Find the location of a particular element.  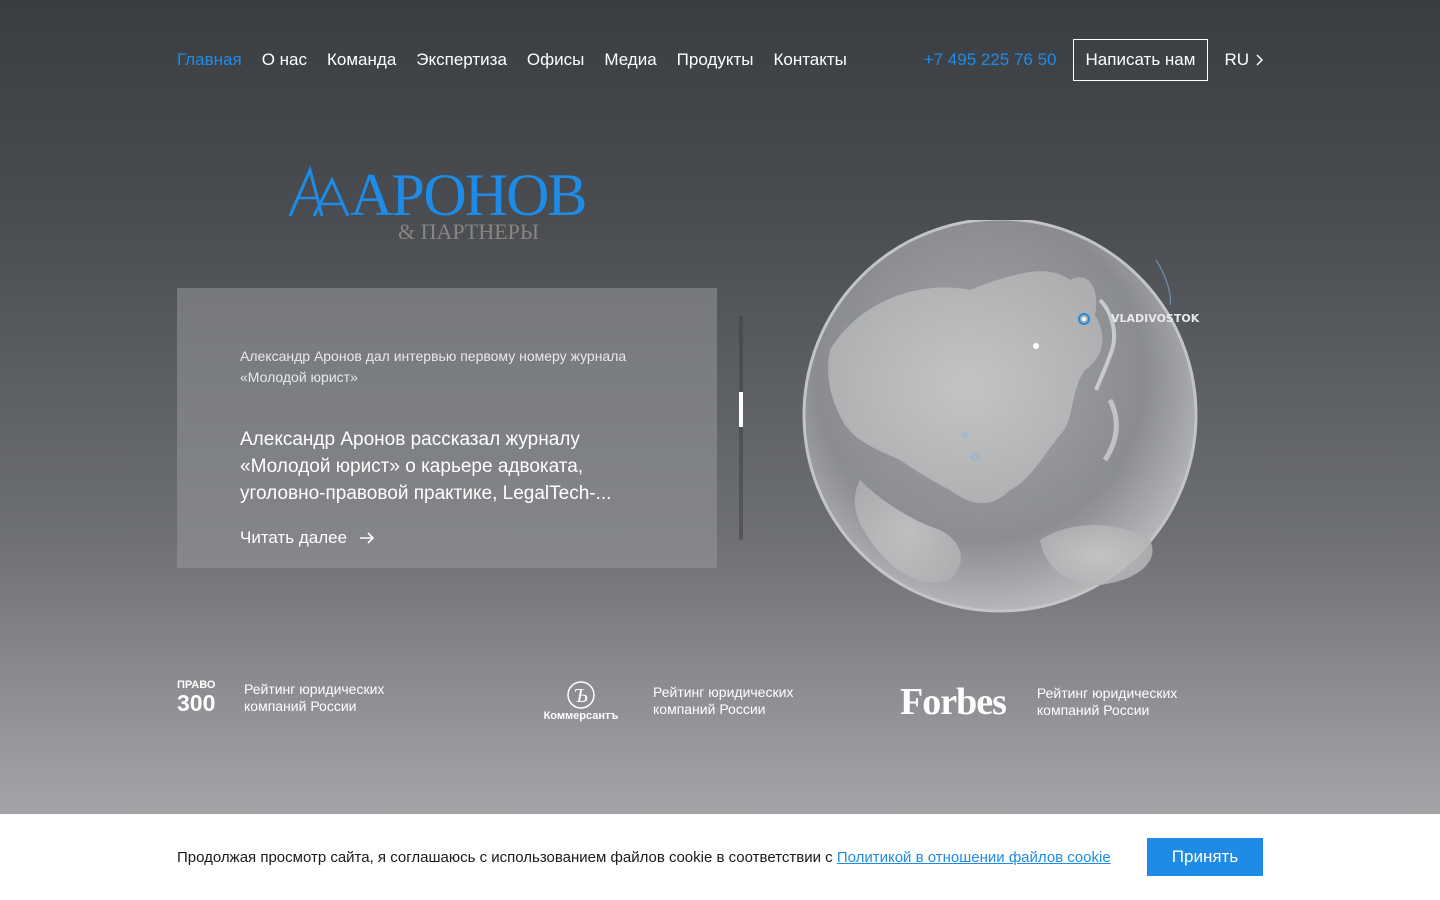

accept-cookie-button: Принять is located at coordinates (1205, 857).